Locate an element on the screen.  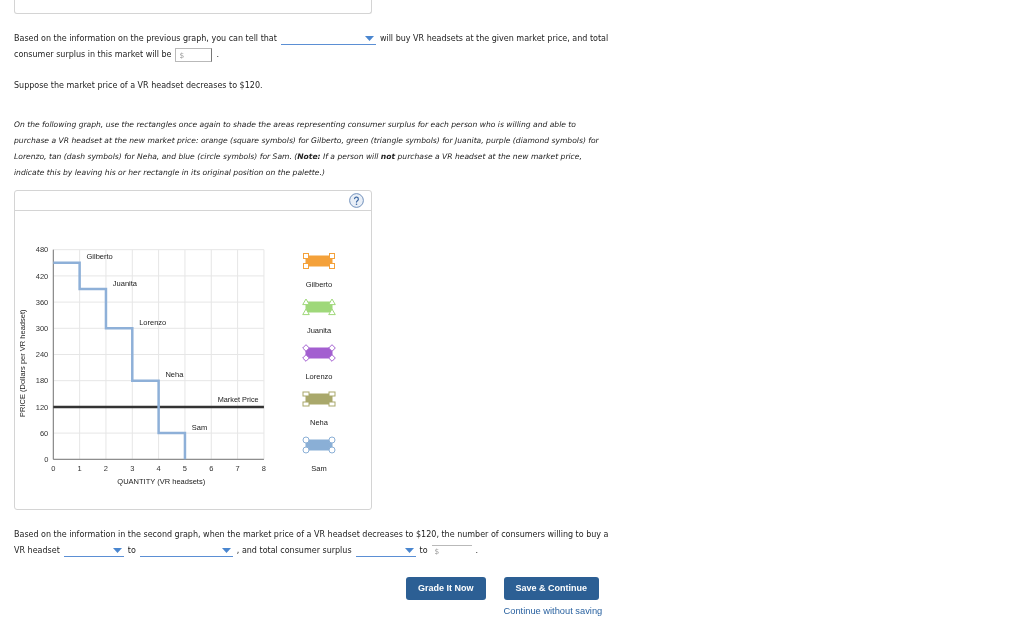
continue-link: Continue without saving is located at coordinates (553, 611).